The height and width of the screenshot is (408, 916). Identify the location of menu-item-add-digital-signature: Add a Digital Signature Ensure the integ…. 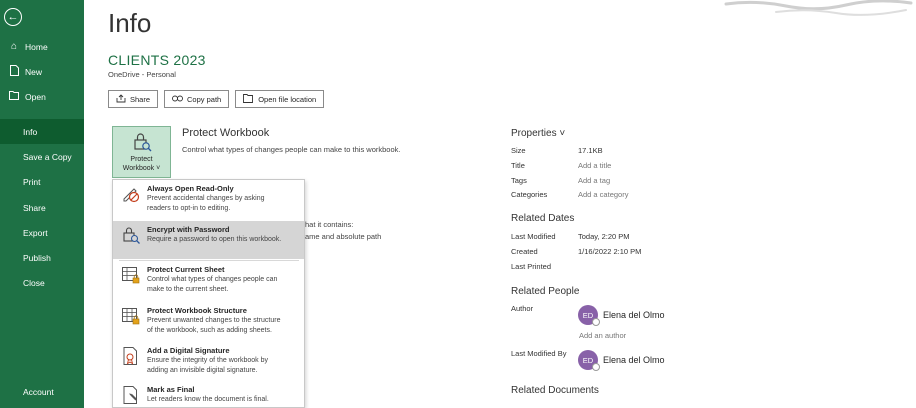
(208, 361).